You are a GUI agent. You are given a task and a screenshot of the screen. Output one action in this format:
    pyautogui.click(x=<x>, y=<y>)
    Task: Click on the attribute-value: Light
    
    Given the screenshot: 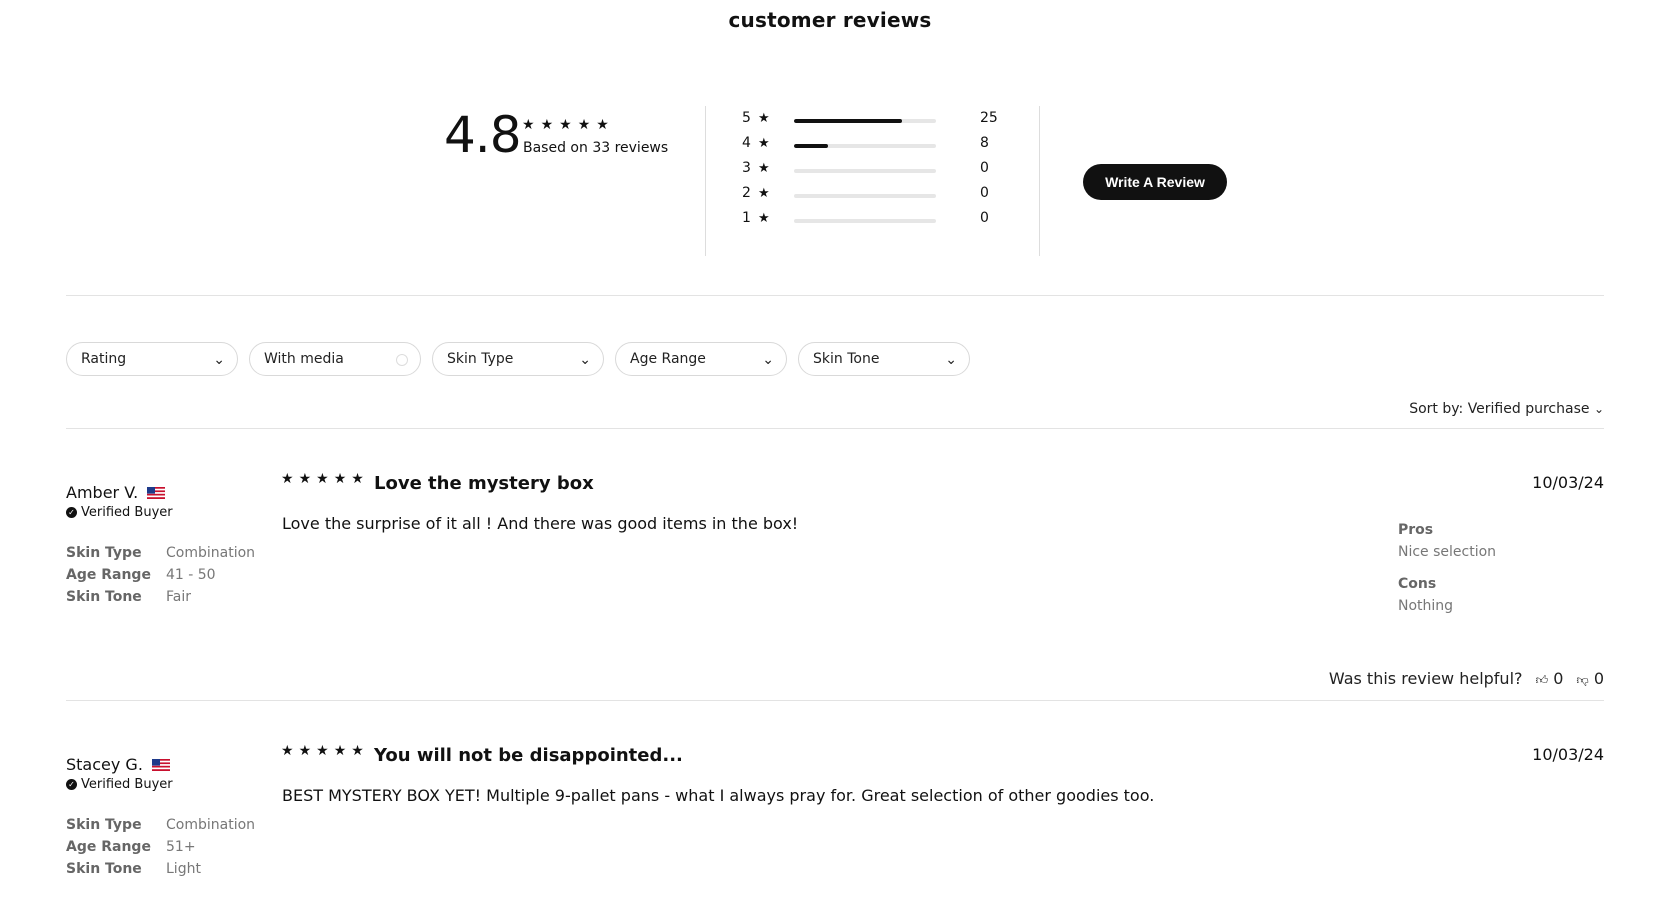 What is the action you would take?
    pyautogui.click(x=183, y=869)
    